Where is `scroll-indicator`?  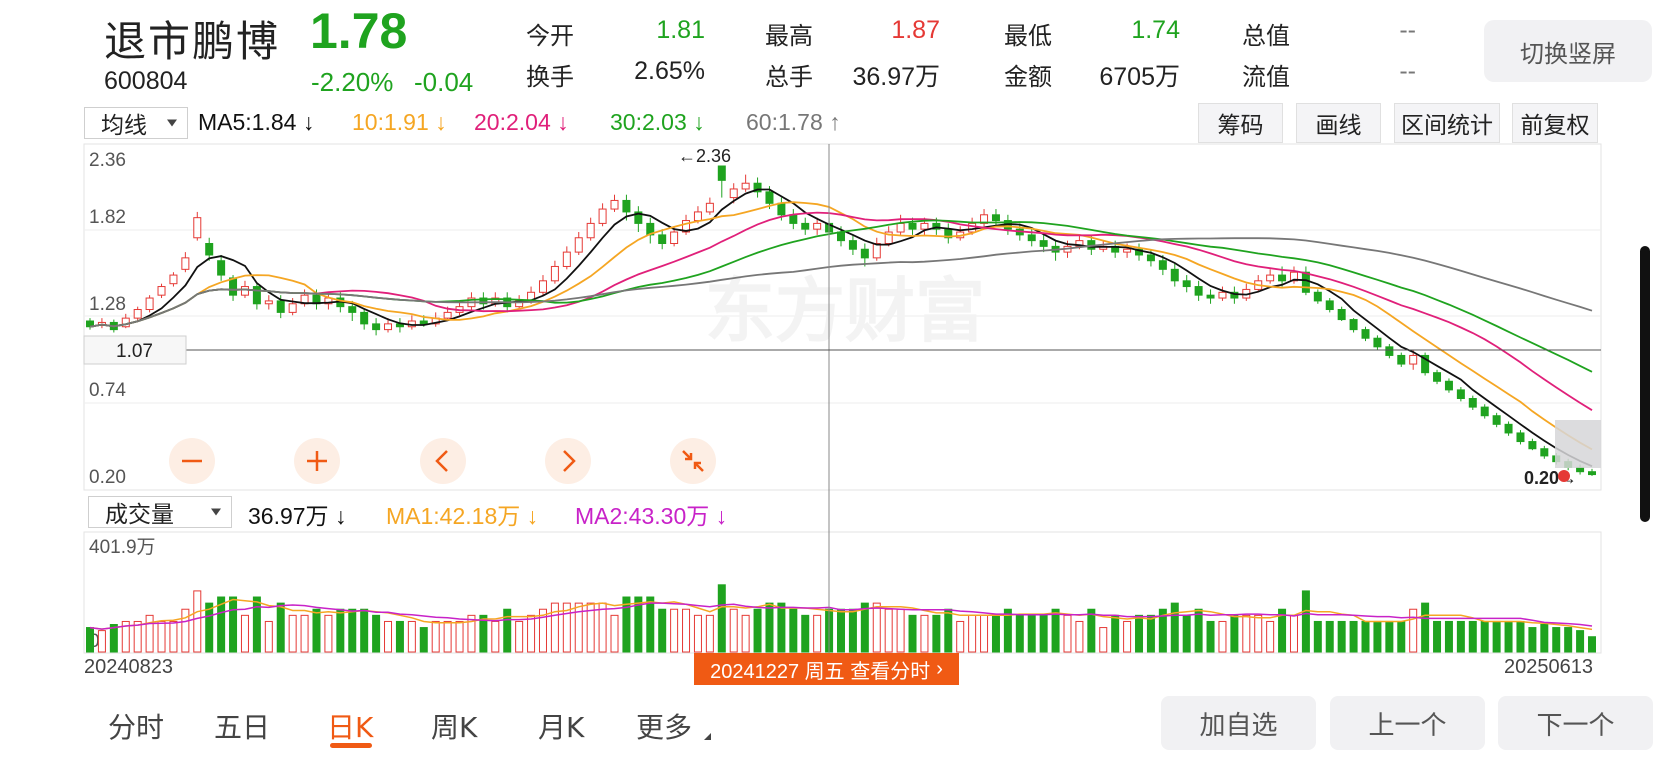
scroll-indicator is located at coordinates (1645, 384).